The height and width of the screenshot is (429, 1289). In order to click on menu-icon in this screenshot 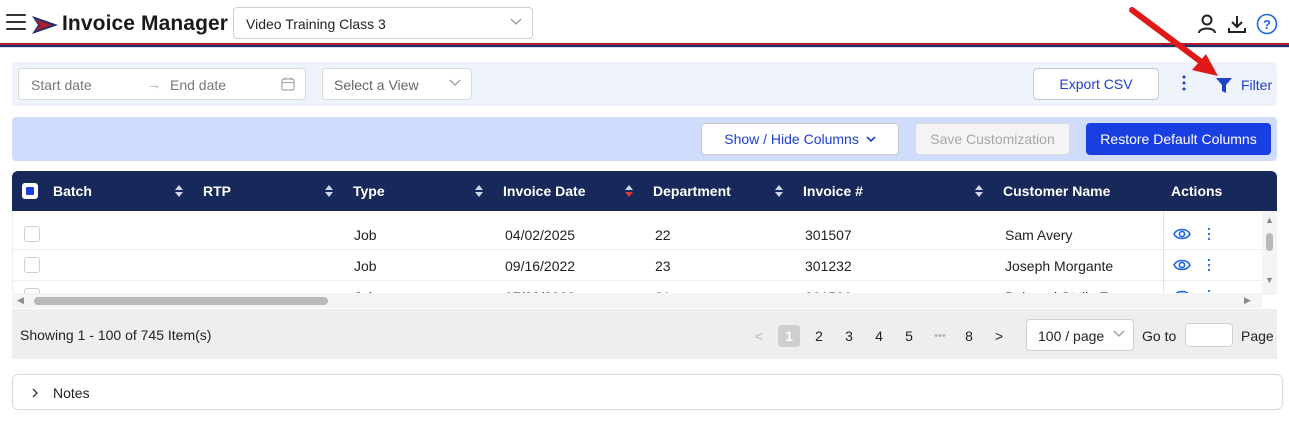, I will do `click(16, 23)`.